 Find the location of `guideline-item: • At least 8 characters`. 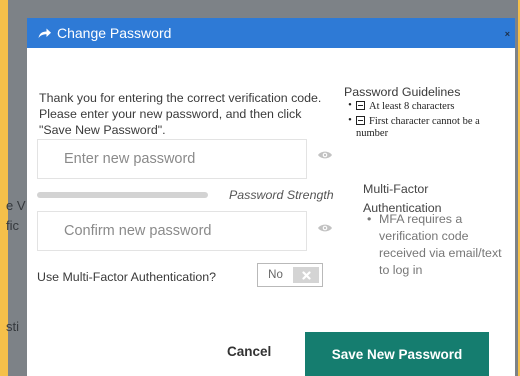

guideline-item: • At least 8 characters is located at coordinates (427, 106).